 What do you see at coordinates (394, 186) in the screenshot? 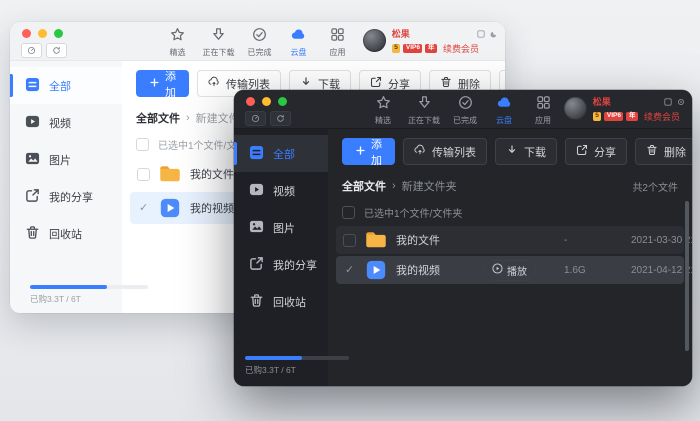
I see `chevron-right-icon: ›` at bounding box center [394, 186].